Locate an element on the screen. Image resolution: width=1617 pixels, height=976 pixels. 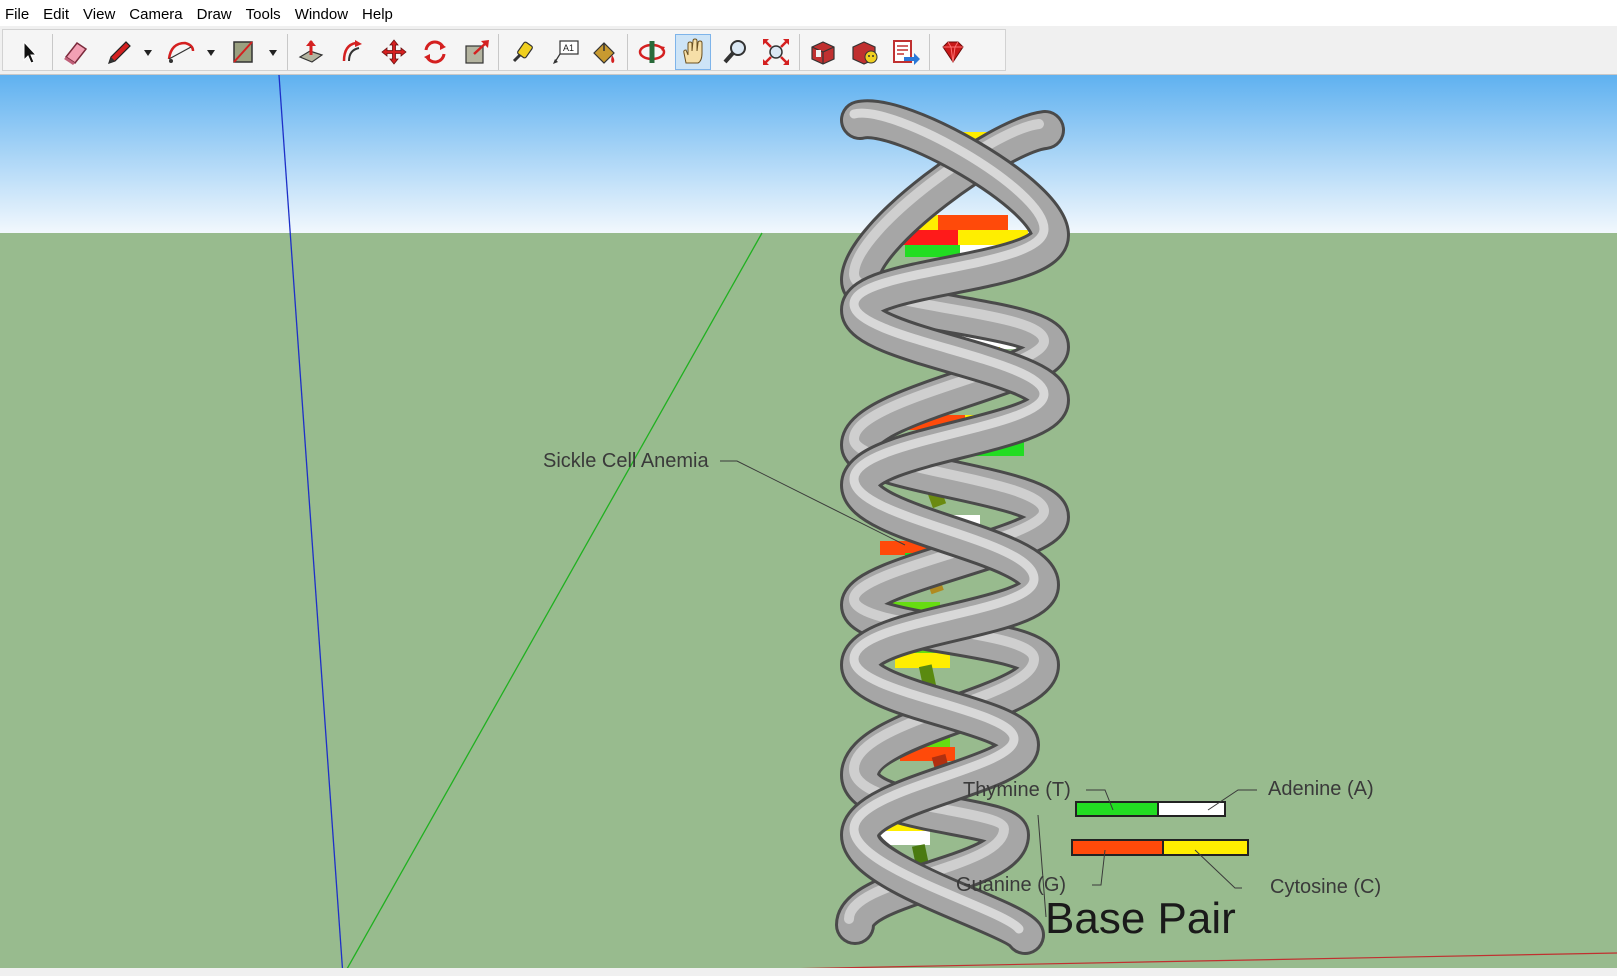
ruby-gem-icon is located at coordinates (953, 52).